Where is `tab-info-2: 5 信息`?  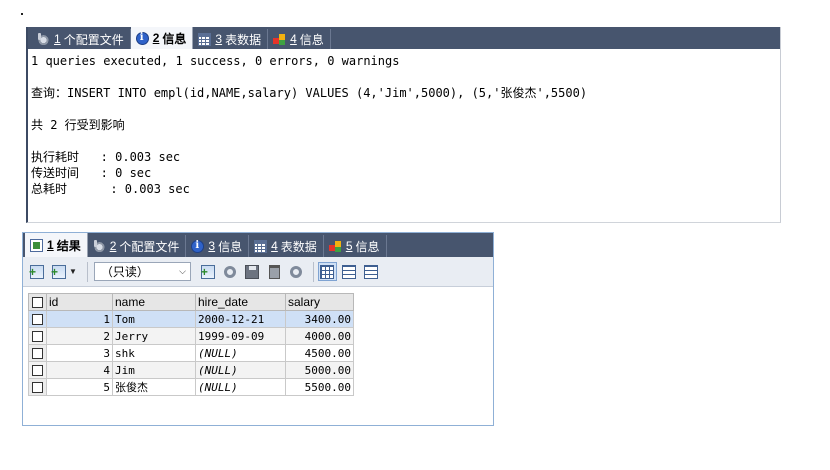
tab-info-2: 5 信息 is located at coordinates (355, 246).